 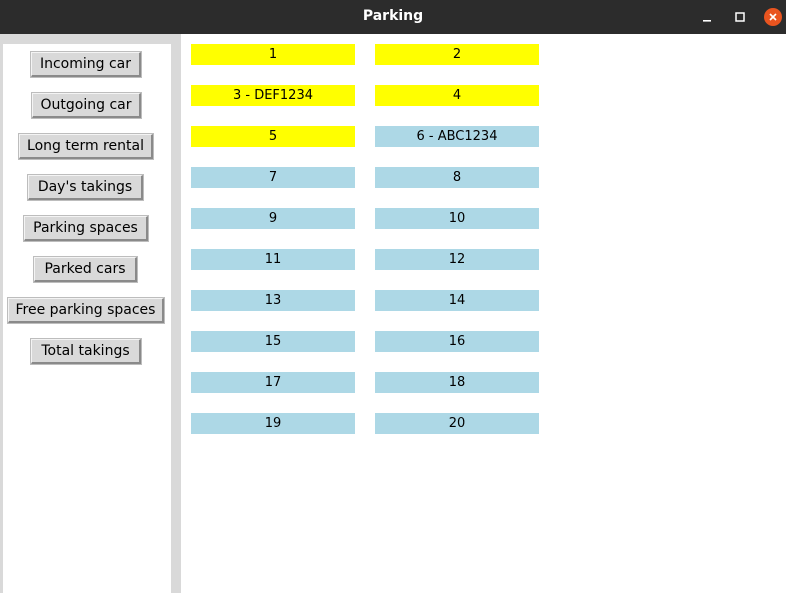 I want to click on close-button, so click(x=773, y=17).